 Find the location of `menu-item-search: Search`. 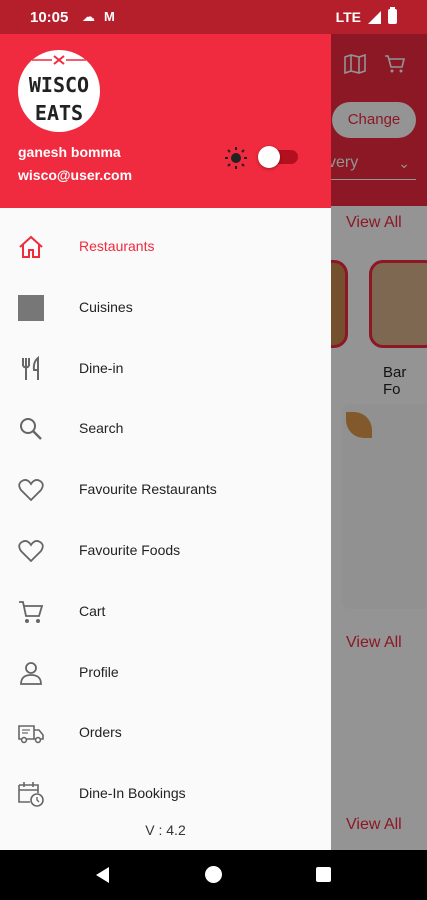

menu-item-search: Search is located at coordinates (165, 428).